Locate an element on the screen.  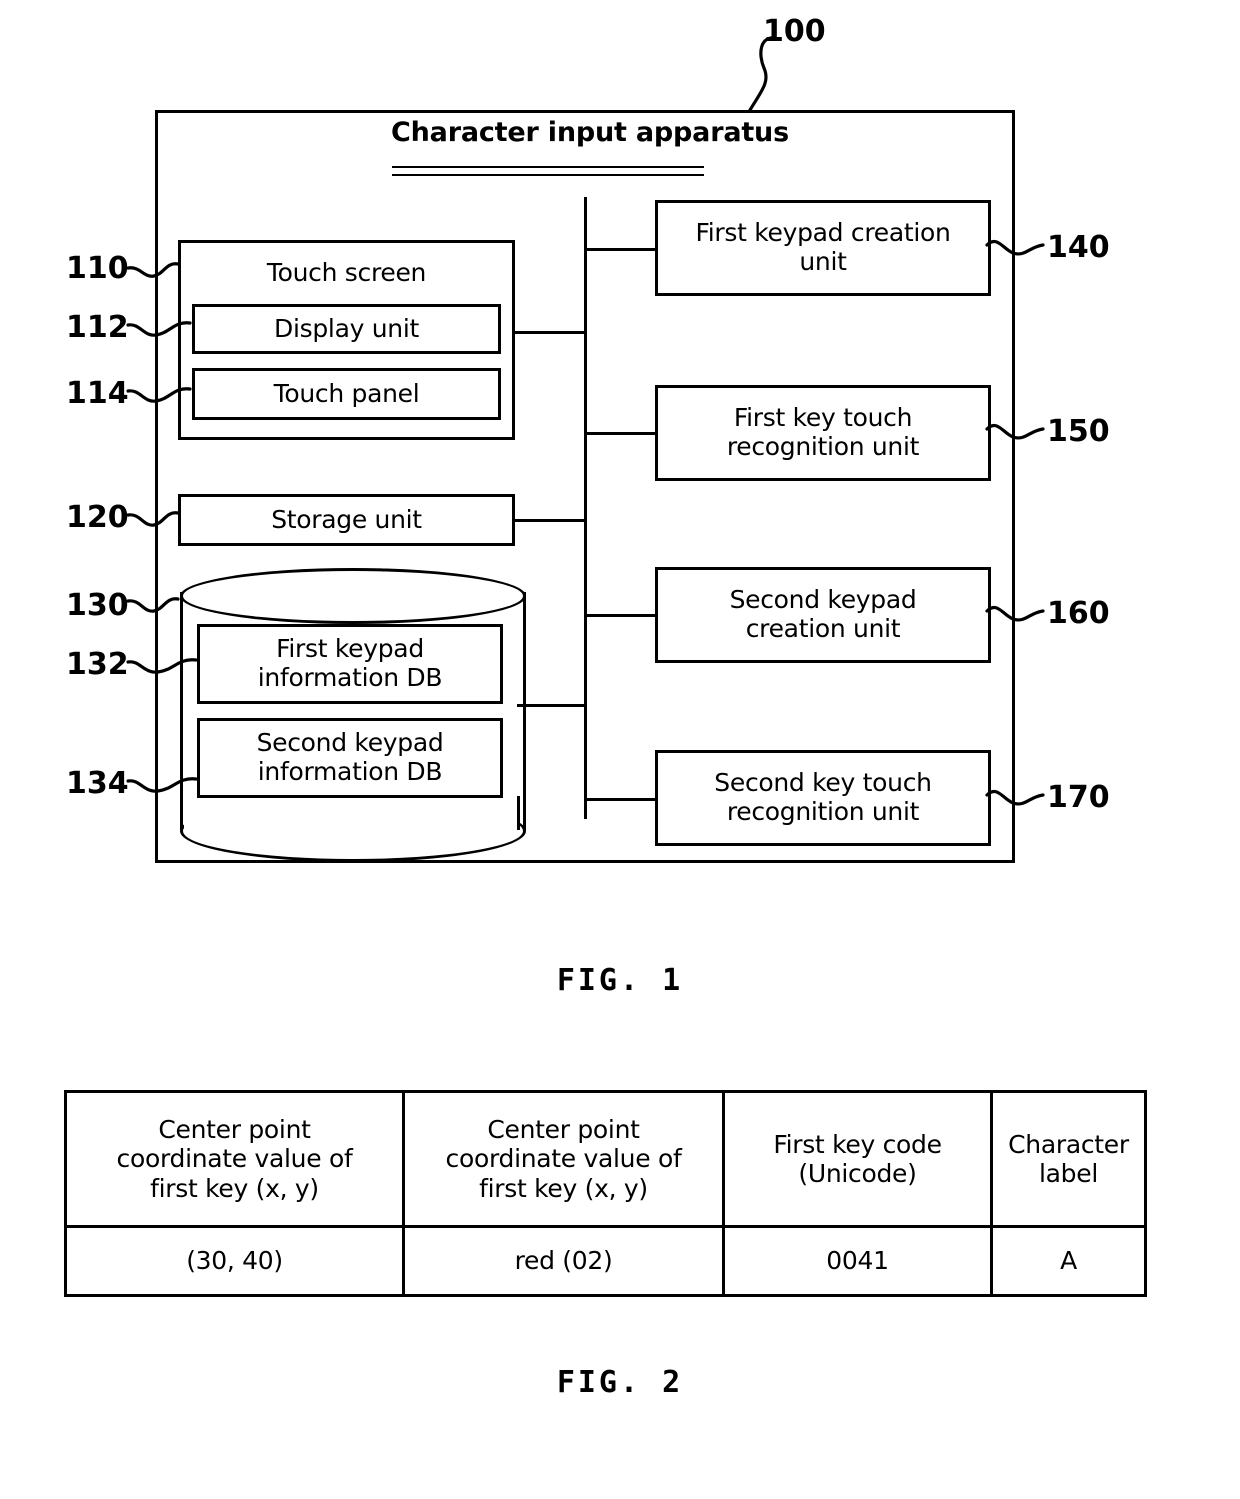
block-second-keypad-db-line2: information DB is located at coordinates (350, 771).